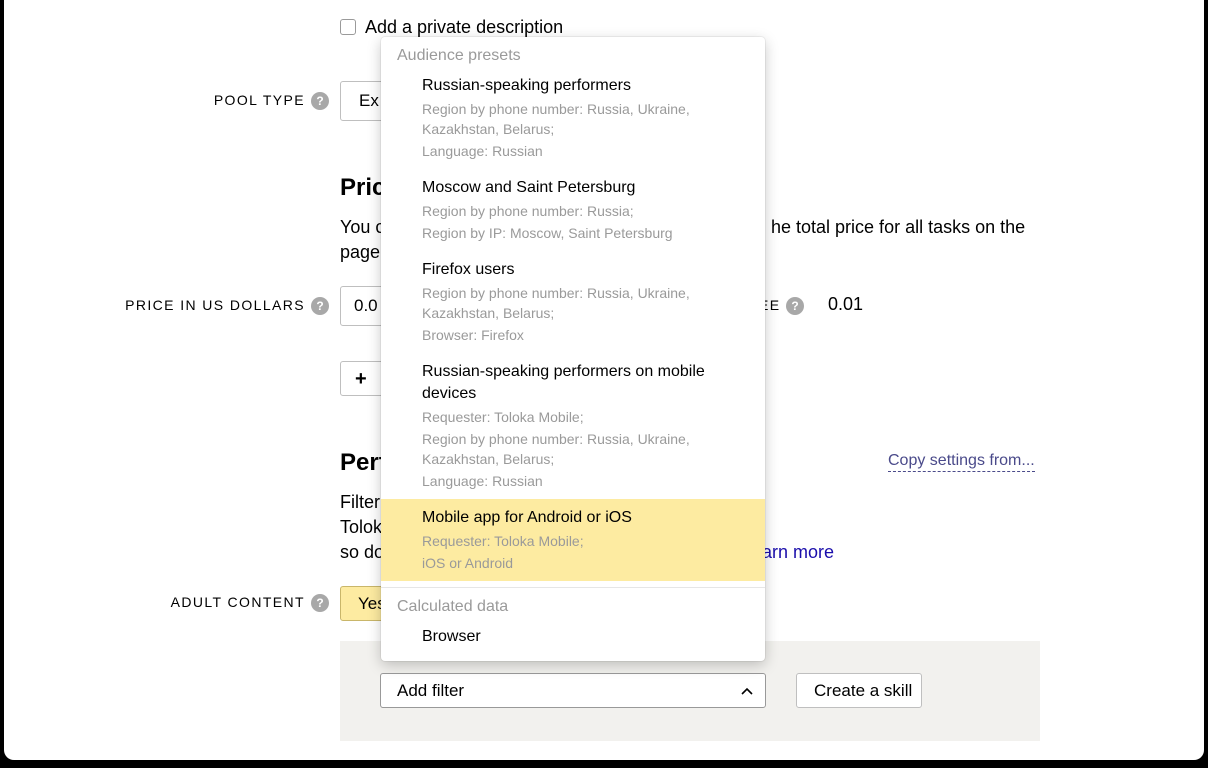  Describe the element at coordinates (453, 606) in the screenshot. I see `dropdown-group-title: Calculated data` at that location.